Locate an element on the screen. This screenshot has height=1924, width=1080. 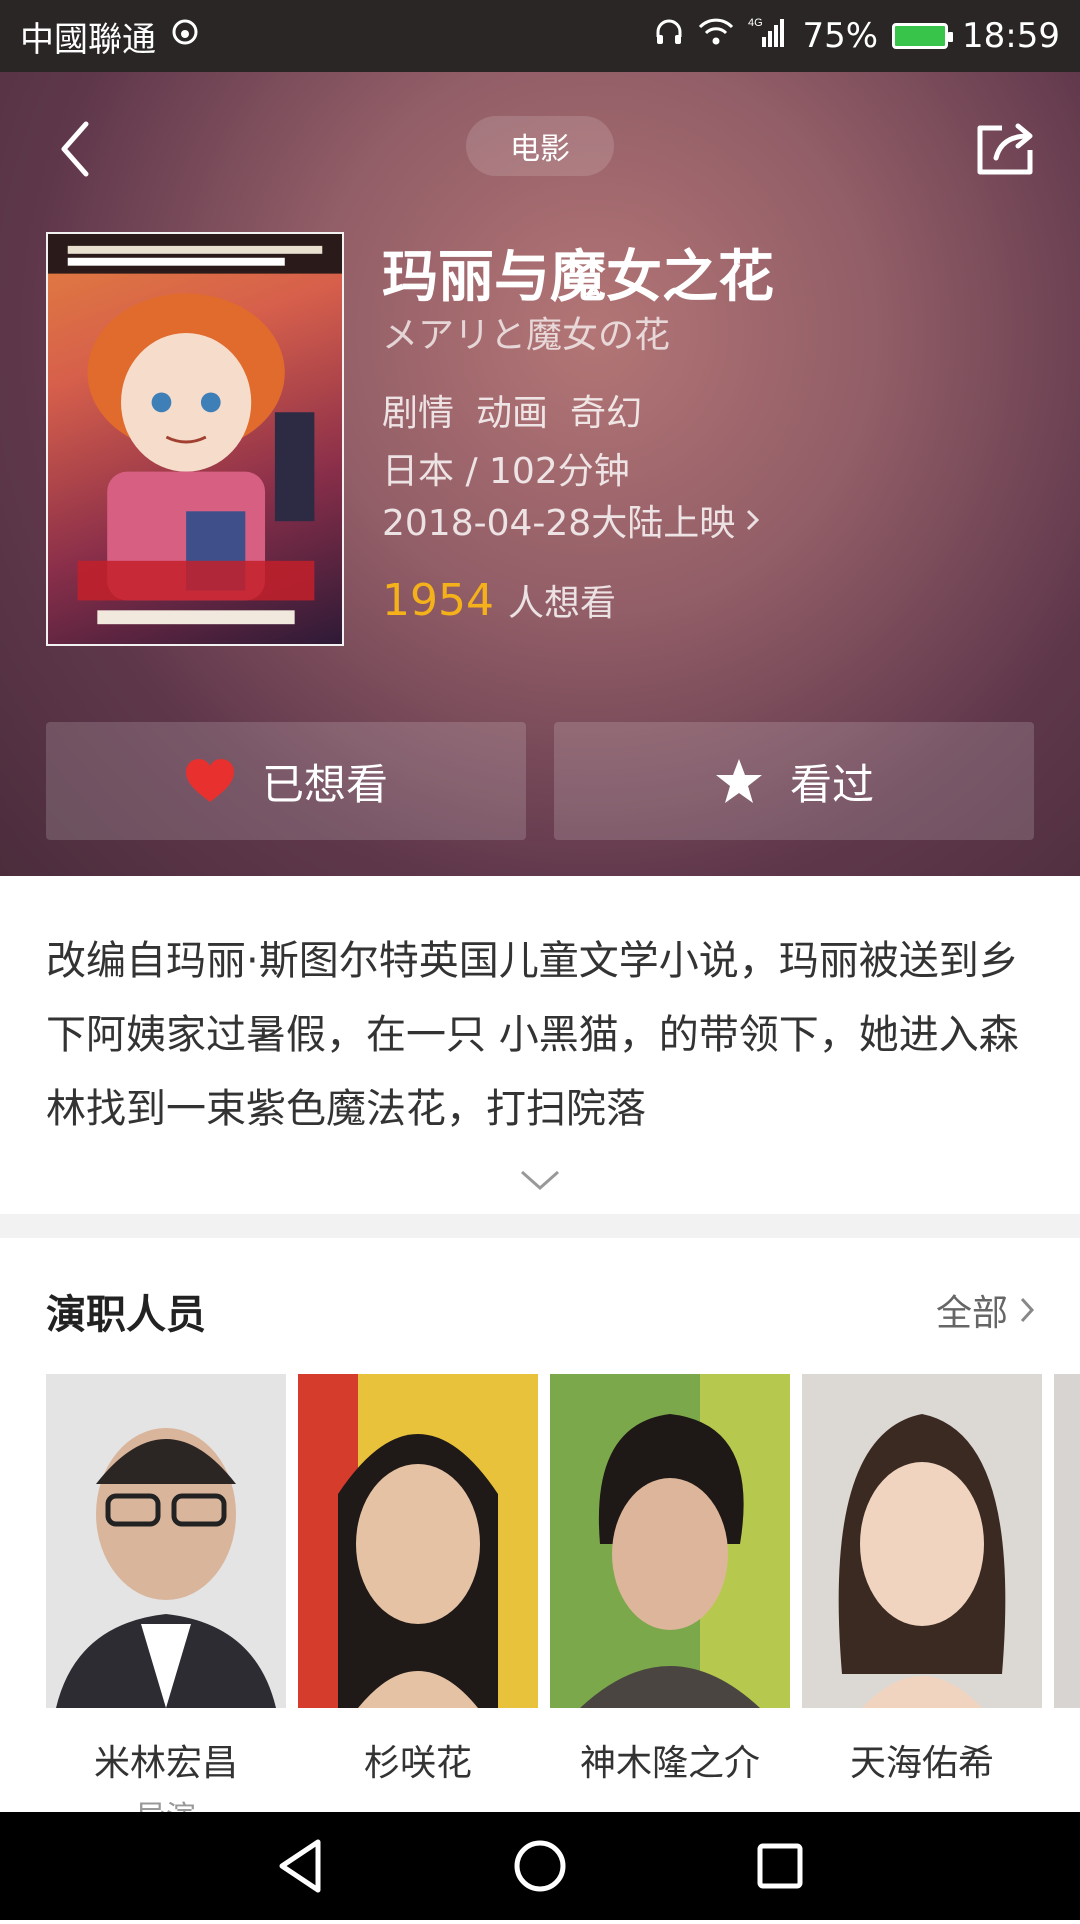
release-date-link: 2018-04-28大陆上映 is located at coordinates (571, 520).